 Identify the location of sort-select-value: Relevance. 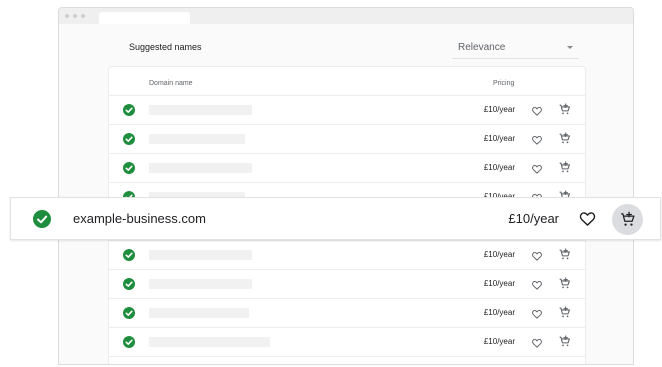
(482, 47).